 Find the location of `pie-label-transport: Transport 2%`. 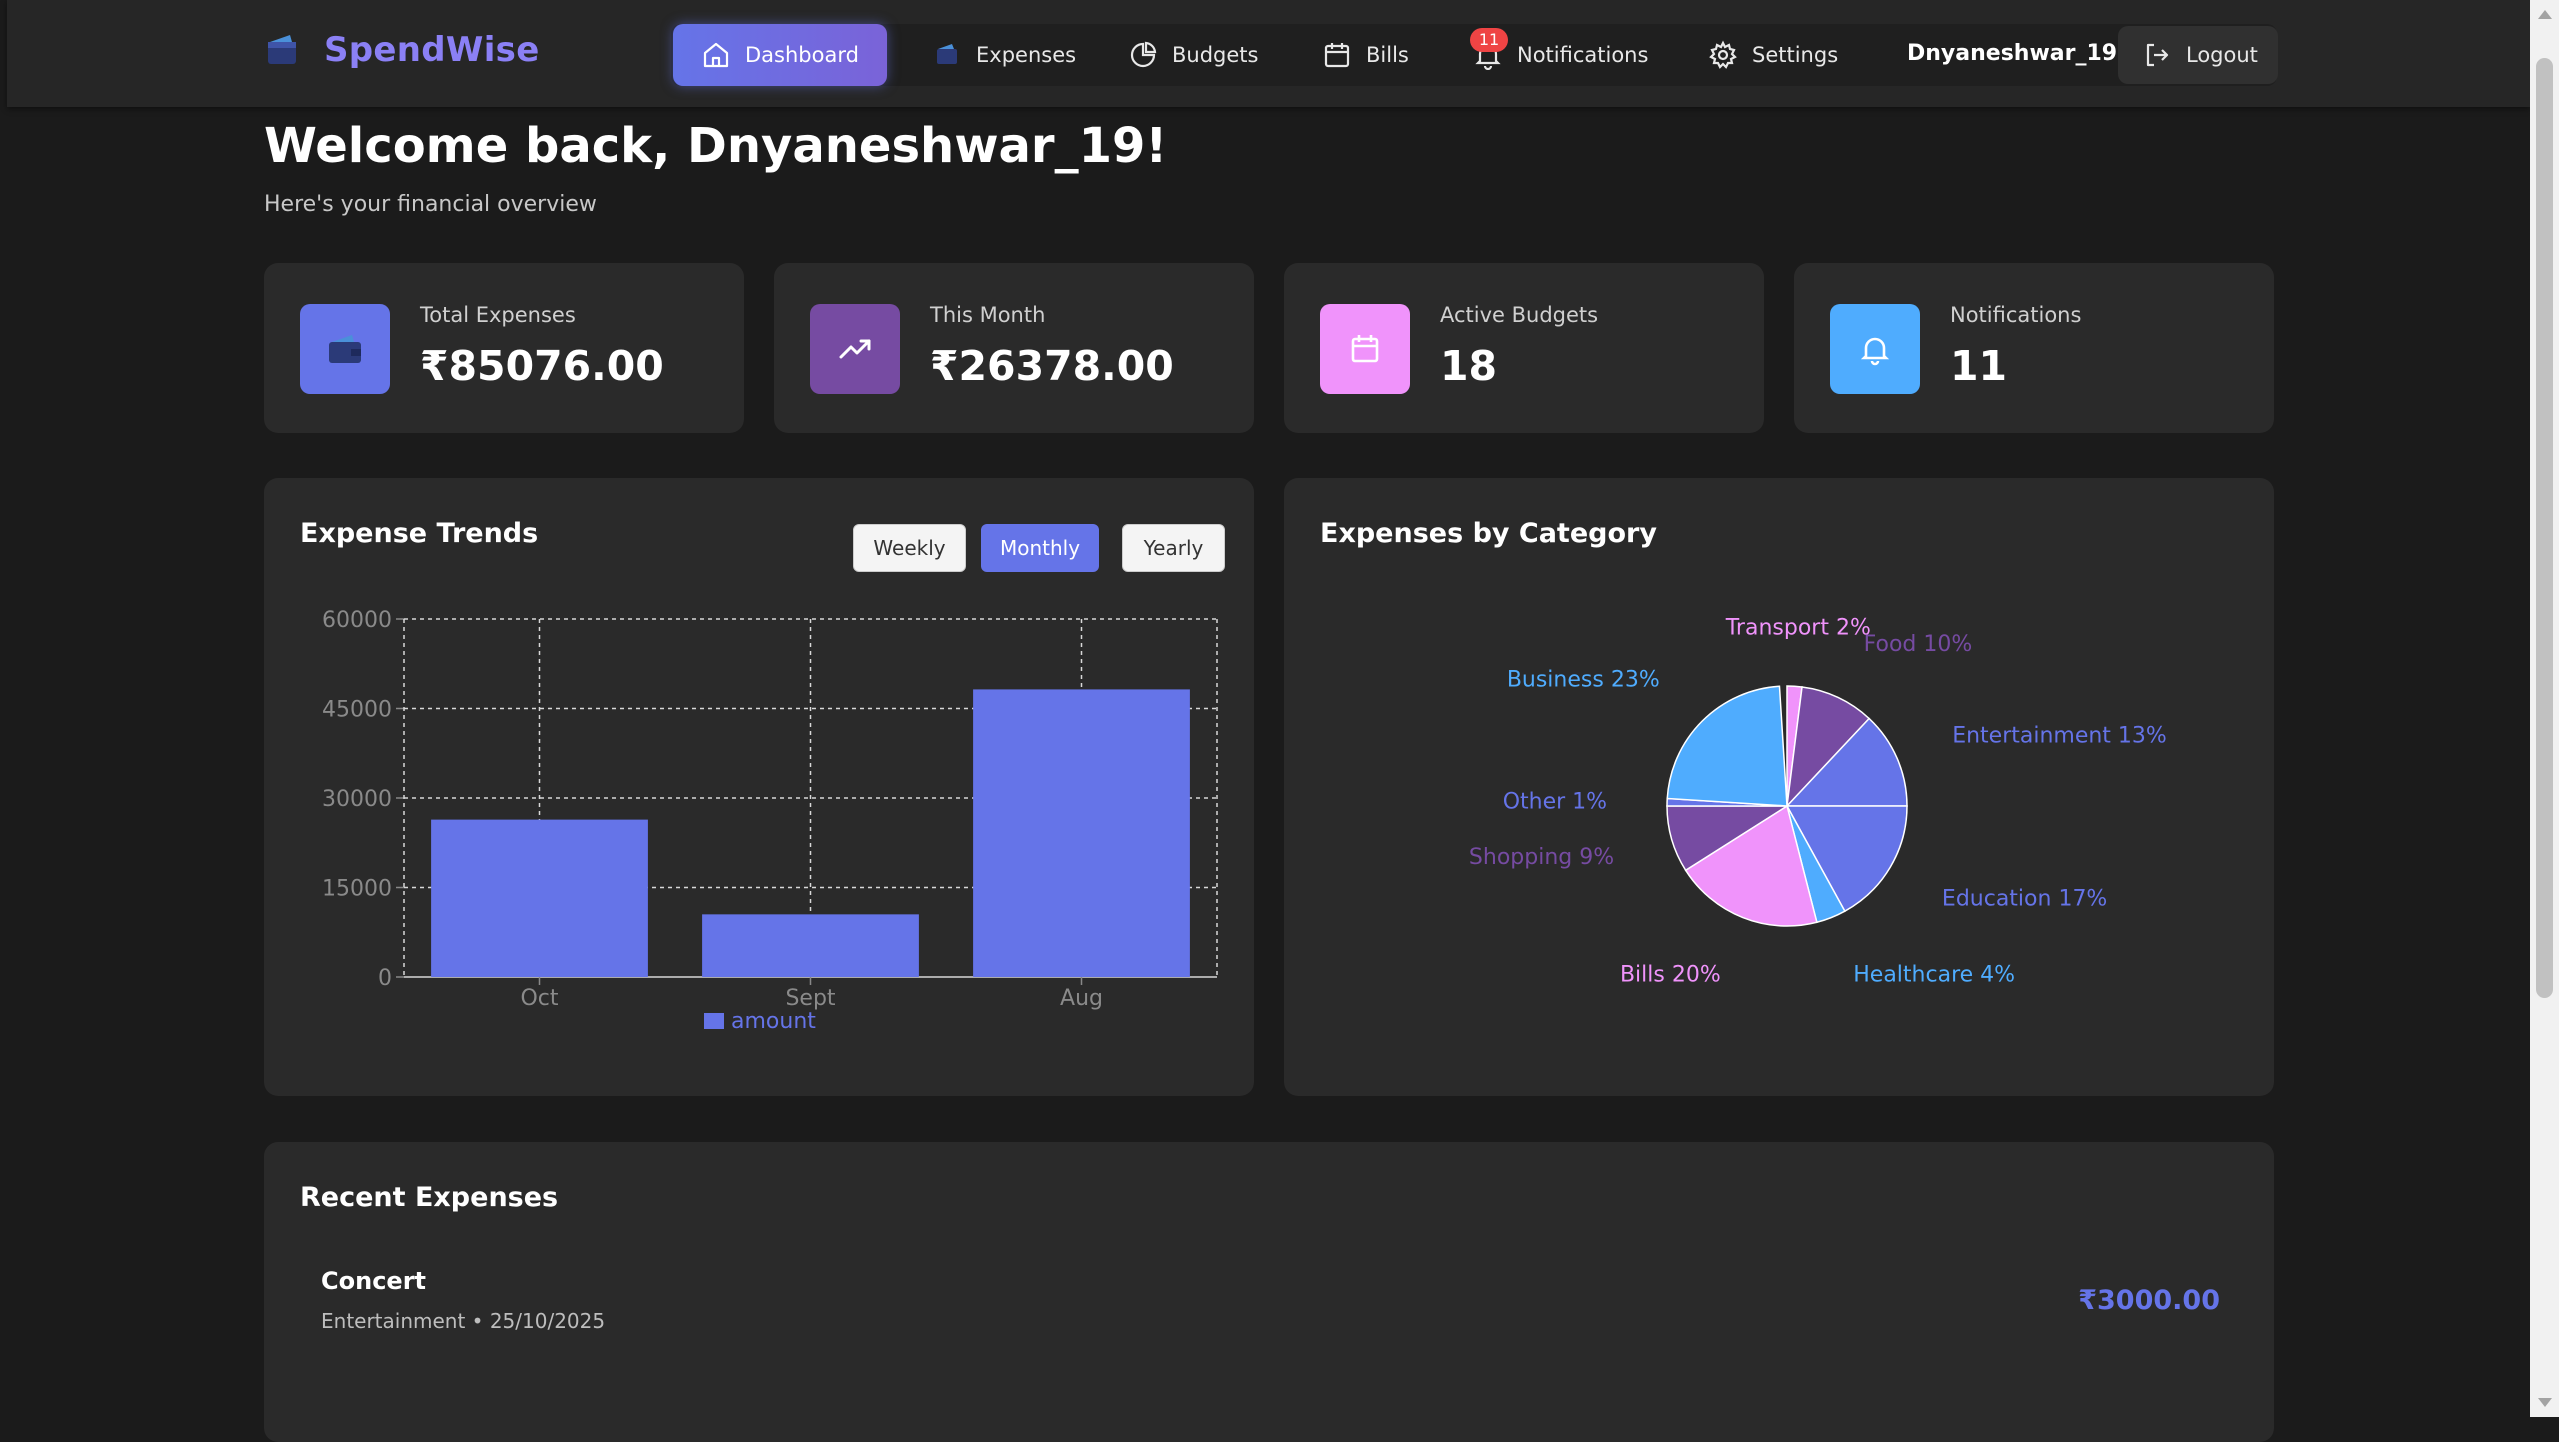

pie-label-transport: Transport 2% is located at coordinates (1798, 627).